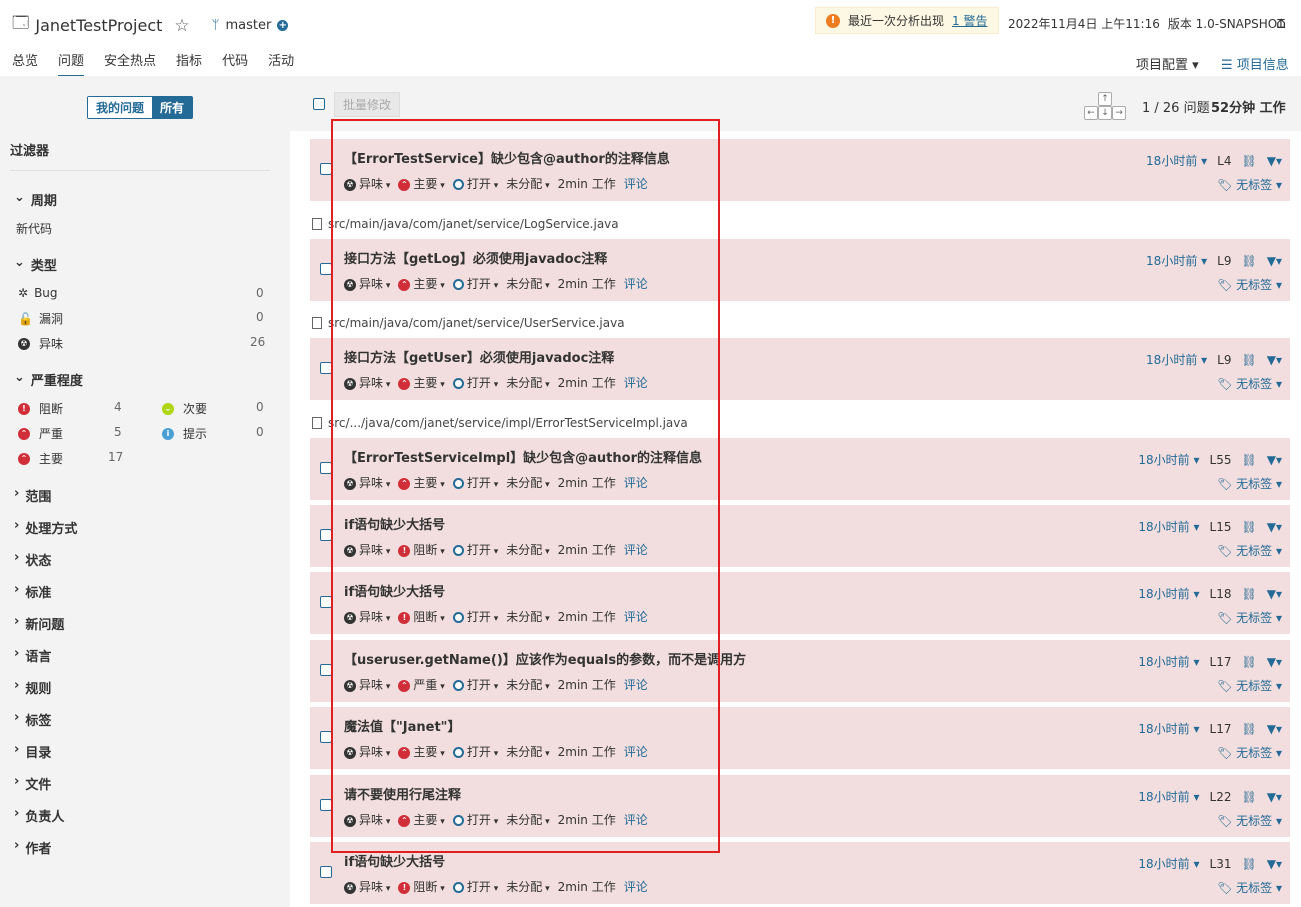 The width and height of the screenshot is (1301, 907). I want to click on severity-critical: ⌃ 严重, so click(40, 433).